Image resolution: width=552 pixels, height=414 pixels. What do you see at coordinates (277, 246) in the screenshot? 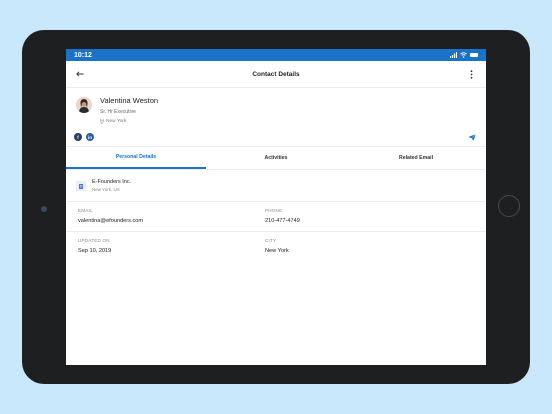
I see `city-field: CITY New York` at bounding box center [277, 246].